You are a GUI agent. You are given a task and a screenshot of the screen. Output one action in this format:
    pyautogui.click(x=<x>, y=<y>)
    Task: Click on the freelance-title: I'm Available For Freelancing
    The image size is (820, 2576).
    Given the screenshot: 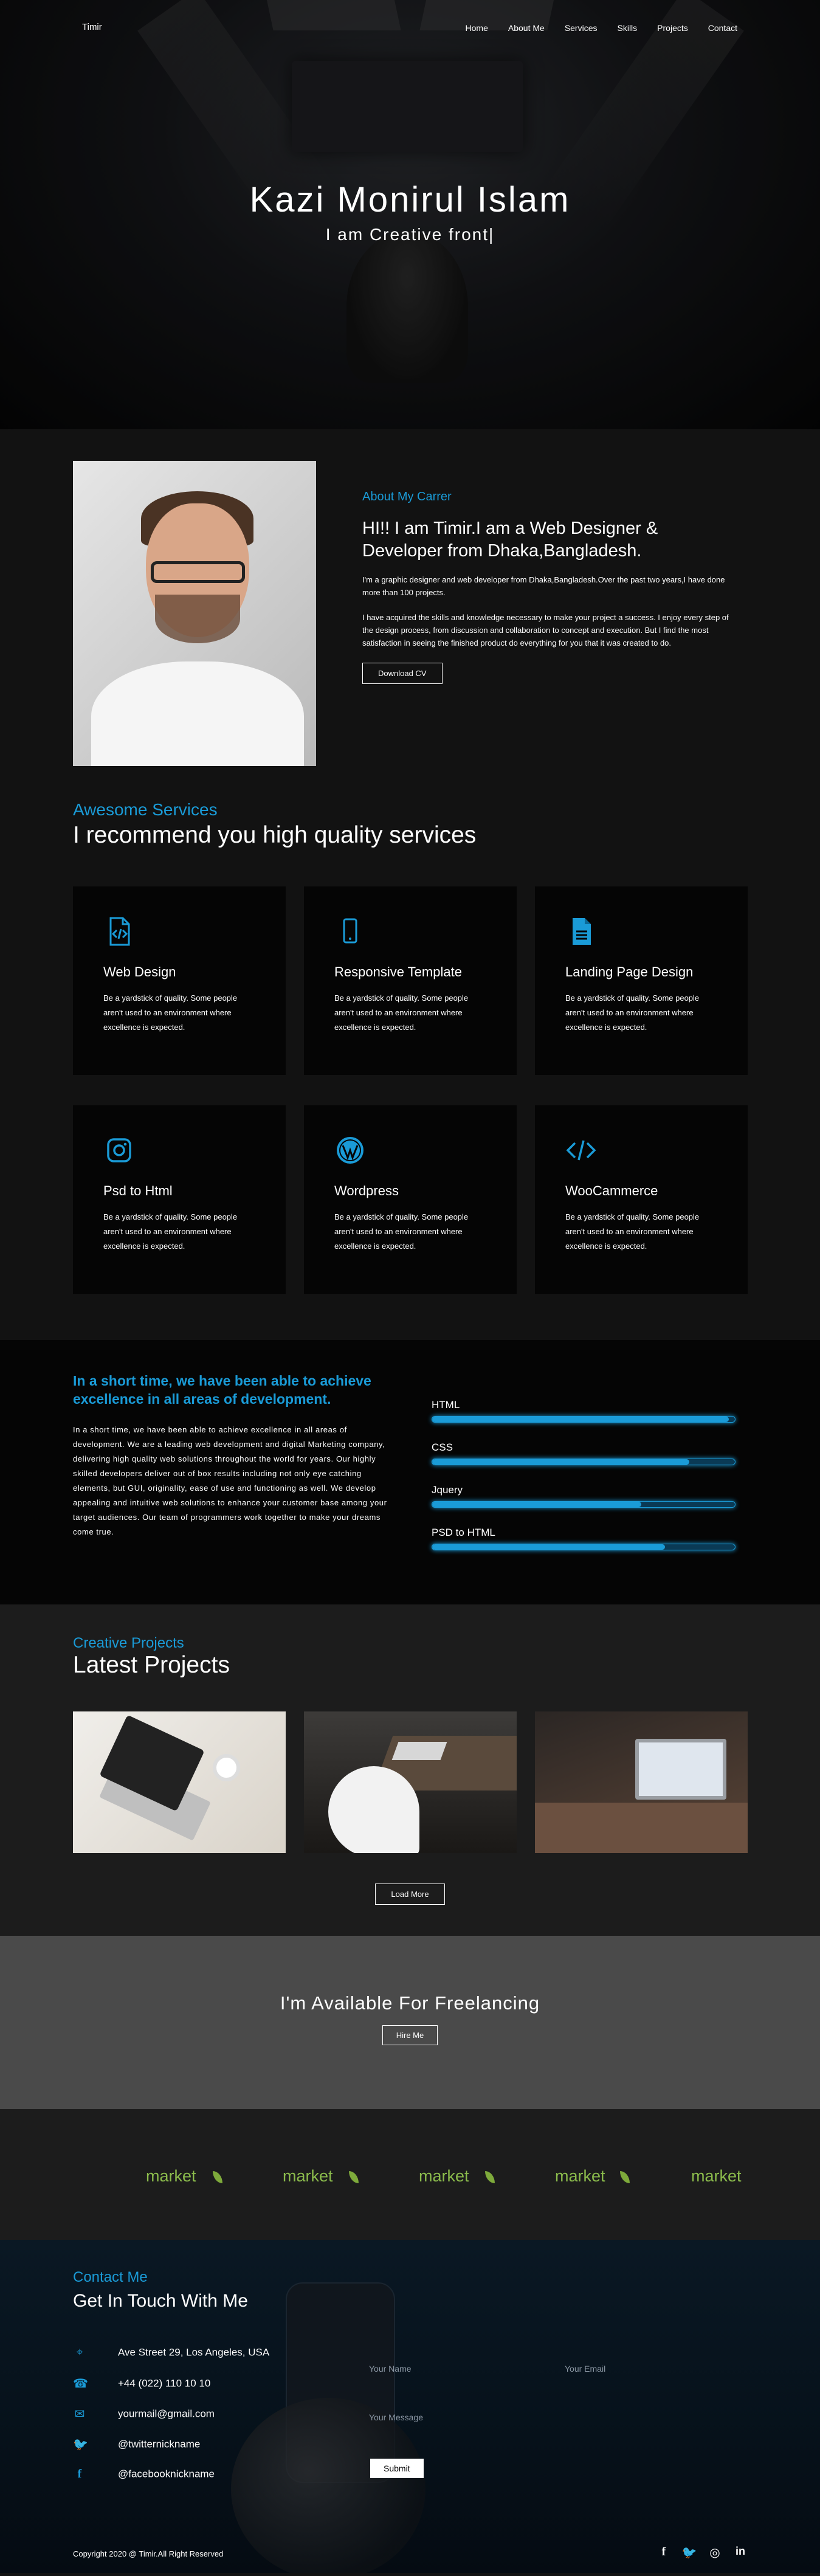 What is the action you would take?
    pyautogui.click(x=410, y=2003)
    